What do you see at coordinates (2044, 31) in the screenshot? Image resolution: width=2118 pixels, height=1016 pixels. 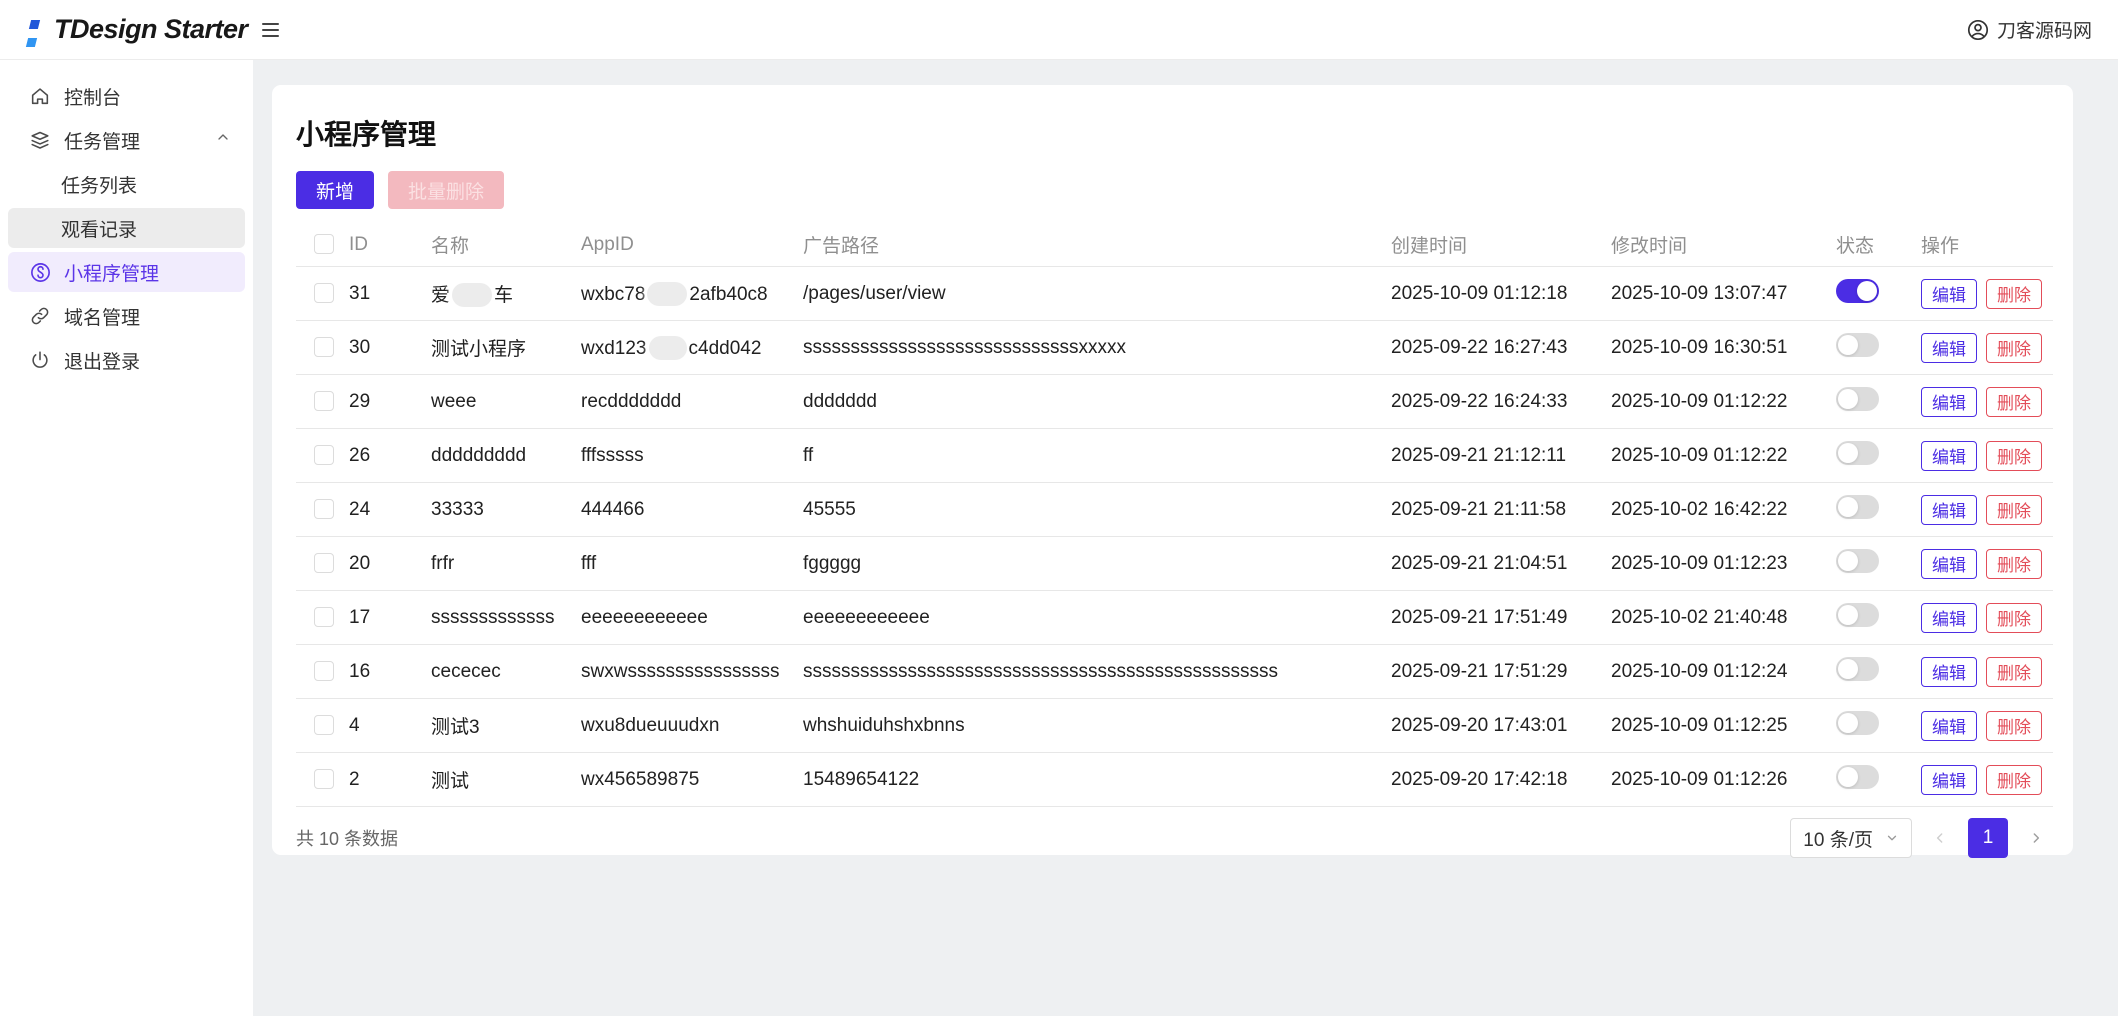 I see `user-name: 刀客源码网` at bounding box center [2044, 31].